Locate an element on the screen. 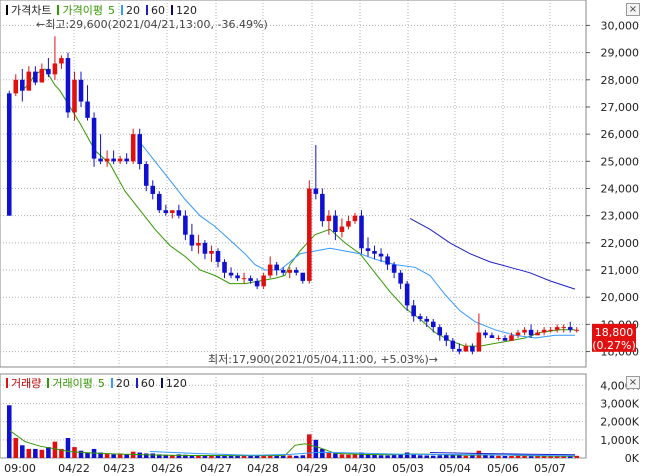  close-volume-panel-button: × is located at coordinates (633, 382).